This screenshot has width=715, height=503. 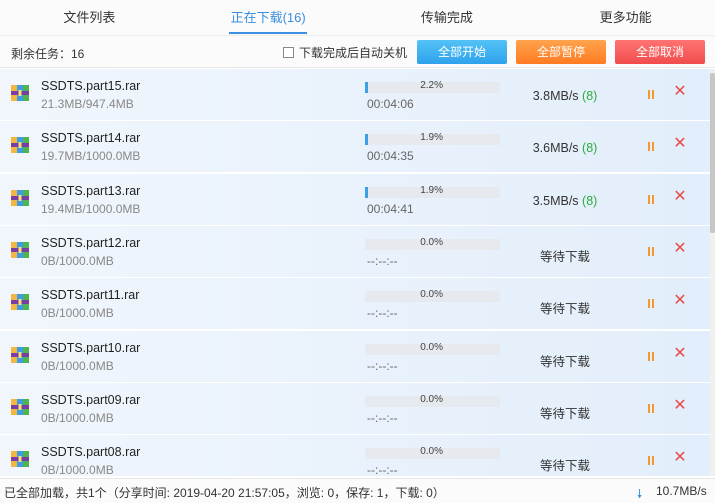 What do you see at coordinates (431, 85) in the screenshot?
I see `progress-percent: 2.2%` at bounding box center [431, 85].